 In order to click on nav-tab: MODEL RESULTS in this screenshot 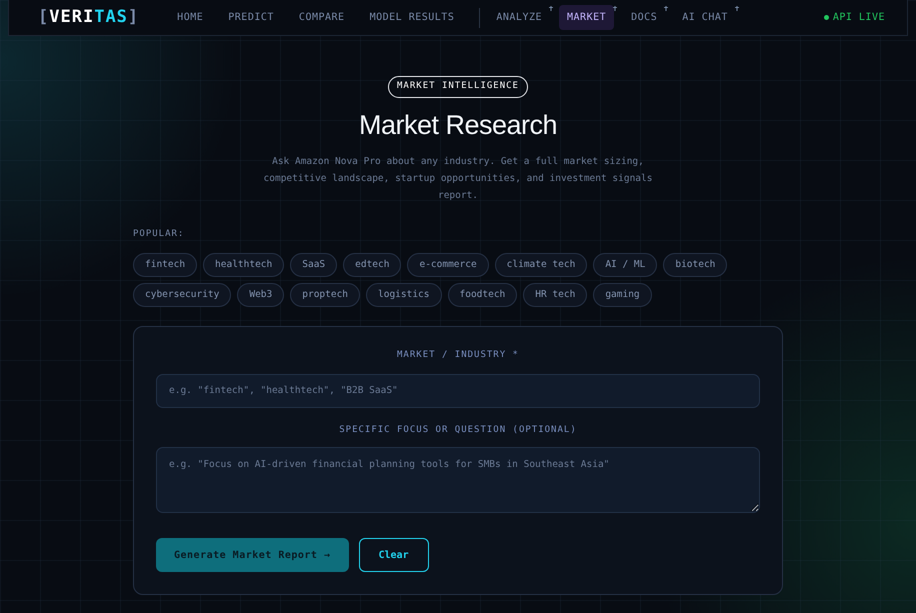, I will do `click(412, 17)`.